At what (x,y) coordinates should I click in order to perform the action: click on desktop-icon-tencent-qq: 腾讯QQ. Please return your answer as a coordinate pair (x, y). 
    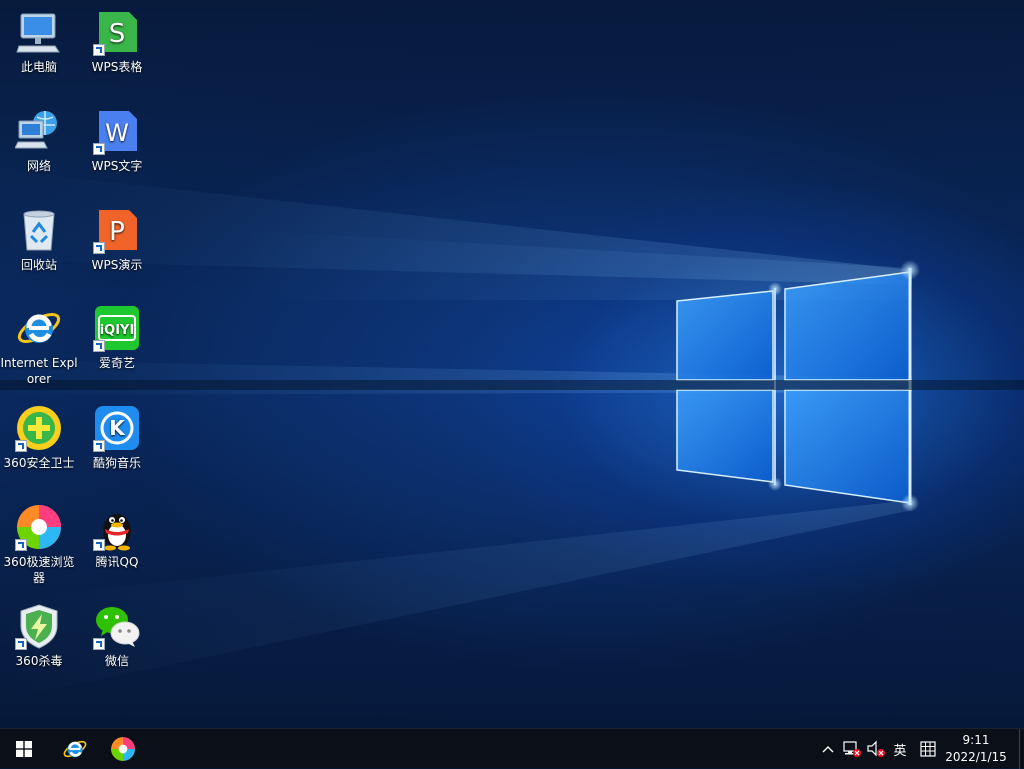
    Looking at the image, I should click on (117, 545).